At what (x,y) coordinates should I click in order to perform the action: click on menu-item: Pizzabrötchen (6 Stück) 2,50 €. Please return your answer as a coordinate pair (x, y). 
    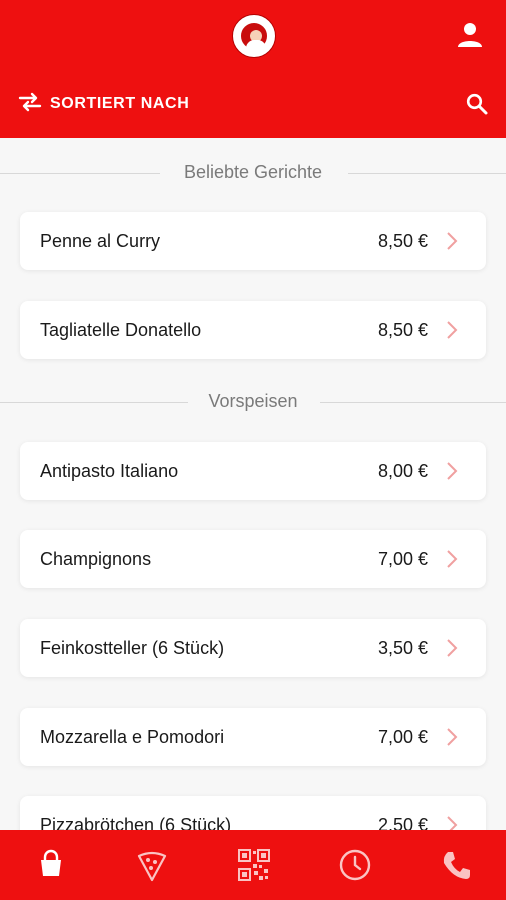
    Looking at the image, I should click on (253, 813).